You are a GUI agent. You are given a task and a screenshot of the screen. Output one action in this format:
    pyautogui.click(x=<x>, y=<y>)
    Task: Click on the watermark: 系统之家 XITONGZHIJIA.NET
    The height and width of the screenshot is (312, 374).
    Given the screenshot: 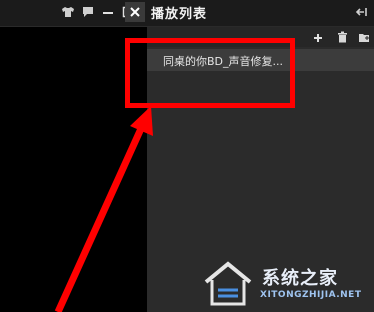 What is the action you would take?
    pyautogui.click(x=285, y=284)
    